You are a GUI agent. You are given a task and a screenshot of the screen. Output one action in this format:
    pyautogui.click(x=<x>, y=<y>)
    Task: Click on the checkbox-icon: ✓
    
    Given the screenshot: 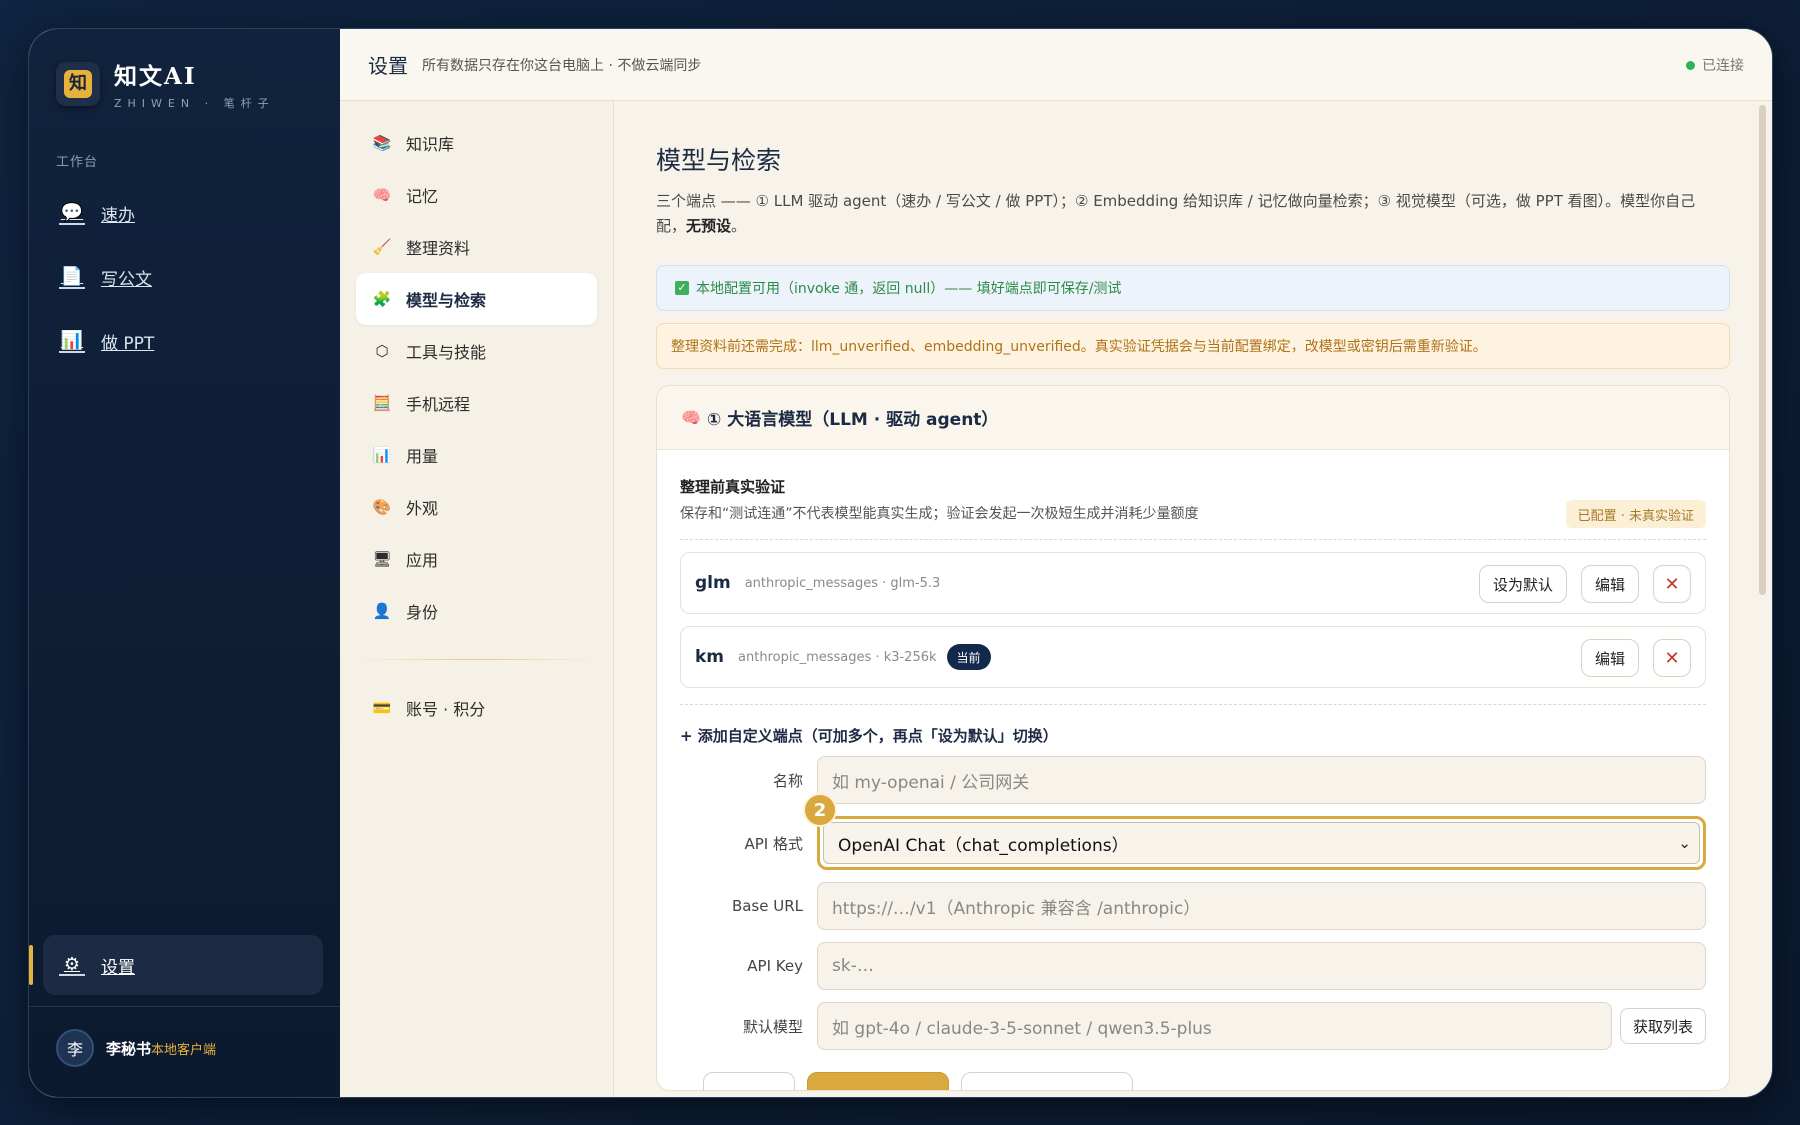 What is the action you would take?
    pyautogui.click(x=682, y=288)
    